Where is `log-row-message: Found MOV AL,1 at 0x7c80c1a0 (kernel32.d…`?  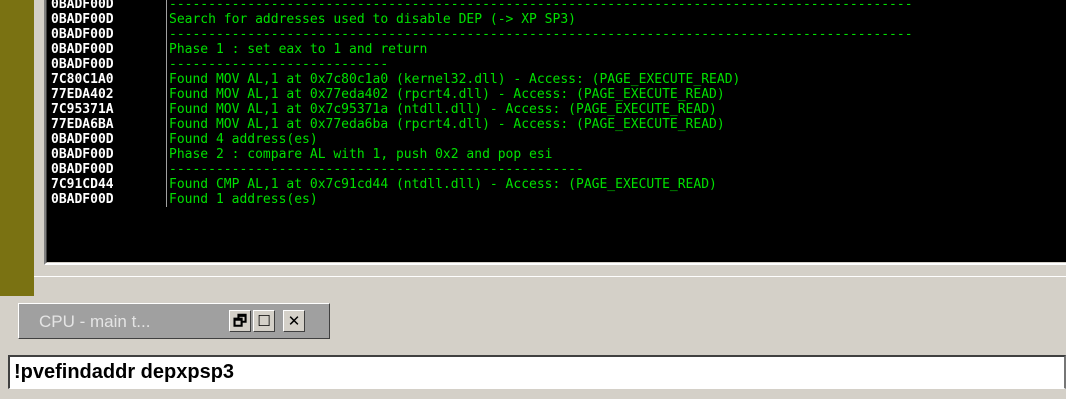
log-row-message: Found MOV AL,1 at 0x7c80c1a0 (kernel32.d… is located at coordinates (455, 79).